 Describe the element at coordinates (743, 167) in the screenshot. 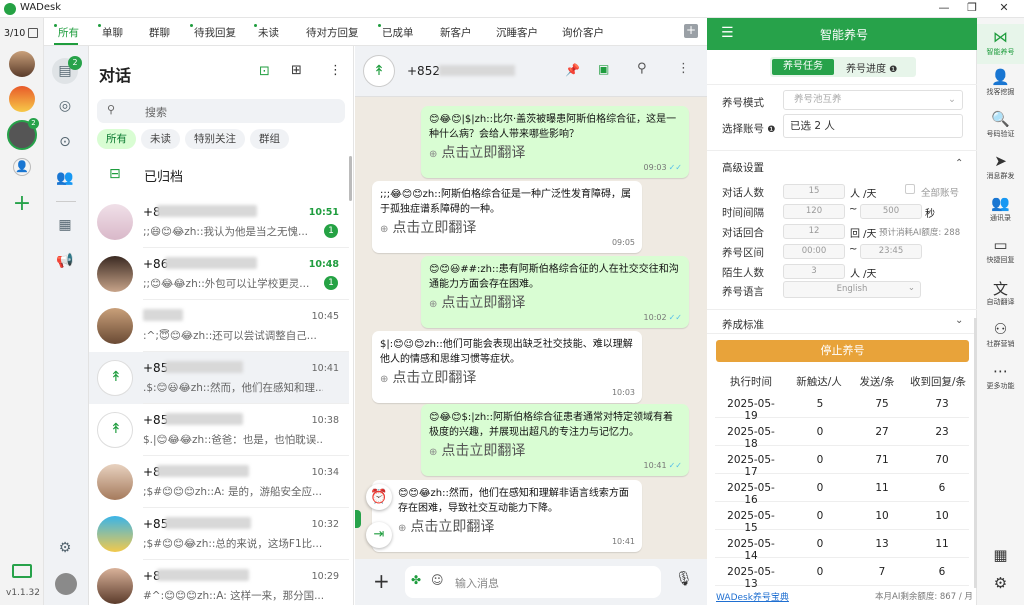

I see `advanced-settings-label: 高级设置` at that location.